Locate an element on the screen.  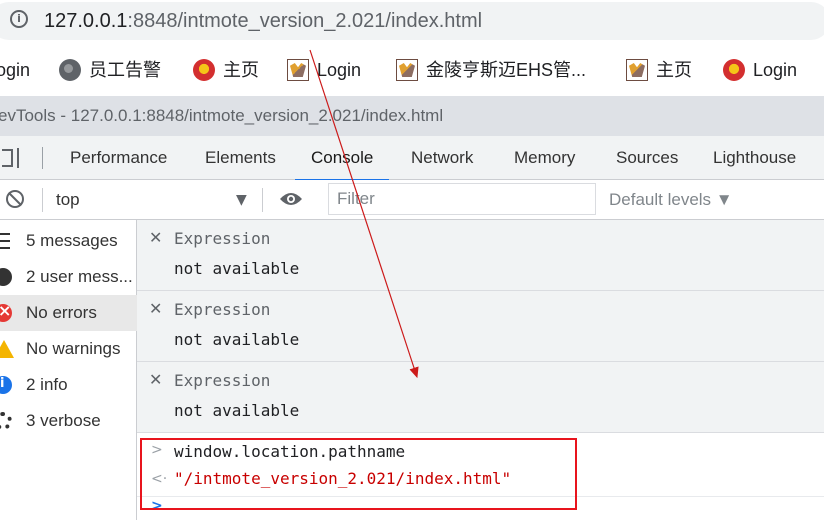
filter-input is located at coordinates (462, 199).